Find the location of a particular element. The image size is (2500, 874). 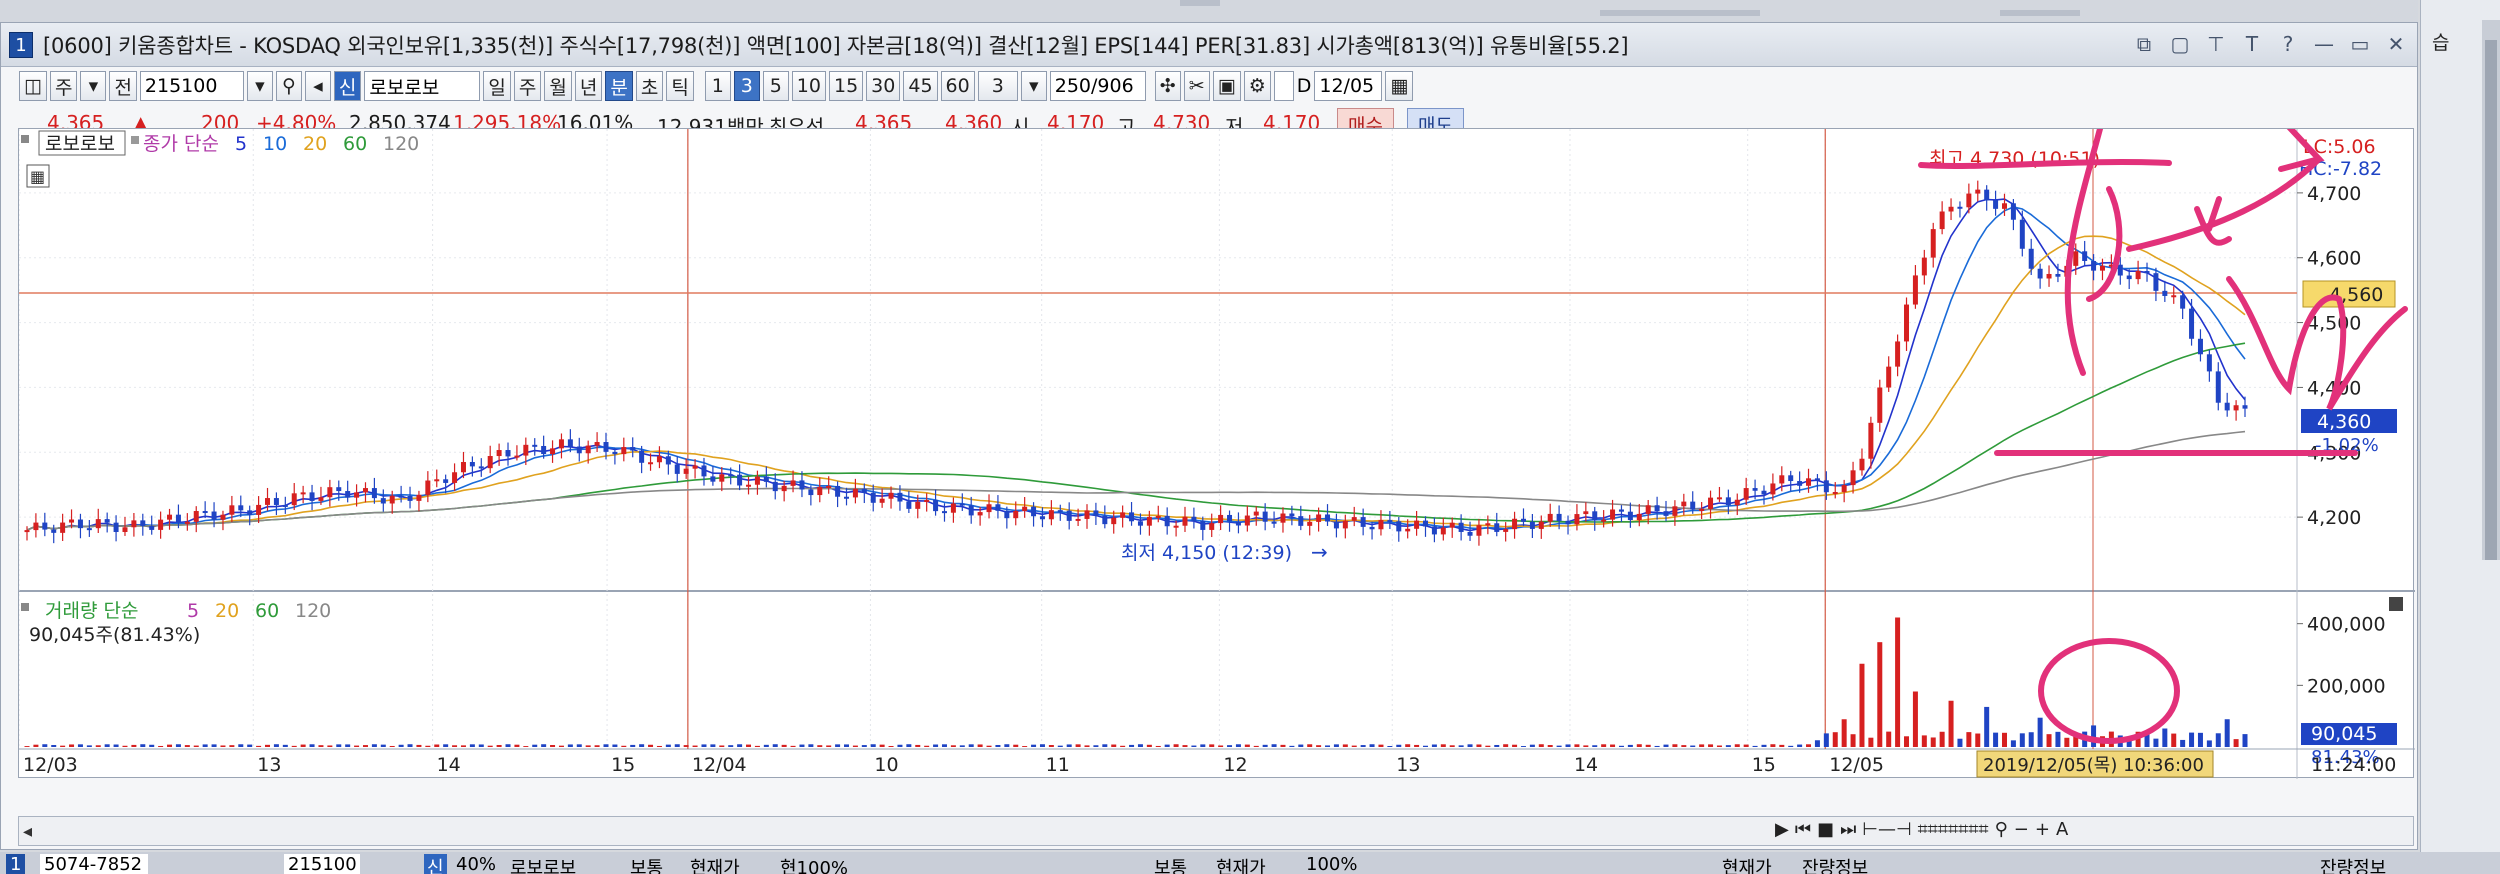

stock-code-input: 215100 is located at coordinates (191, 86).